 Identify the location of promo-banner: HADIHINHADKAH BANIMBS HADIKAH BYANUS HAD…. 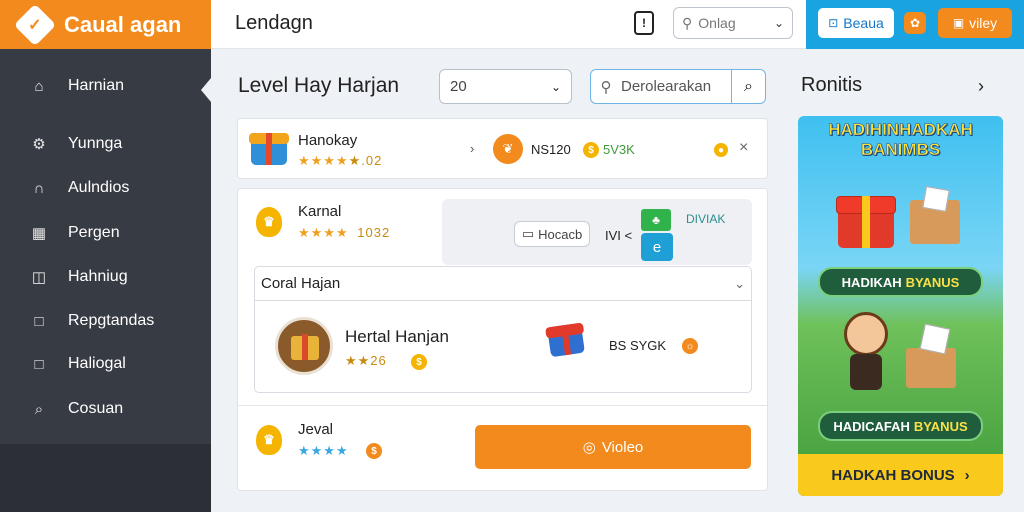
(900, 306).